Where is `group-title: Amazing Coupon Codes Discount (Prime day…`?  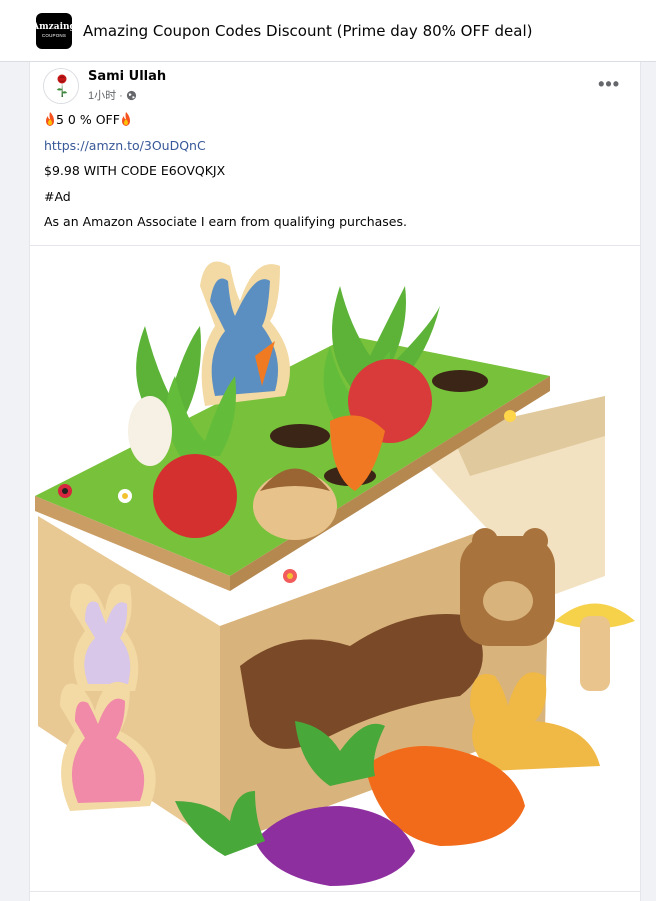
group-title: Amazing Coupon Codes Discount (Prime day… is located at coordinates (307, 31).